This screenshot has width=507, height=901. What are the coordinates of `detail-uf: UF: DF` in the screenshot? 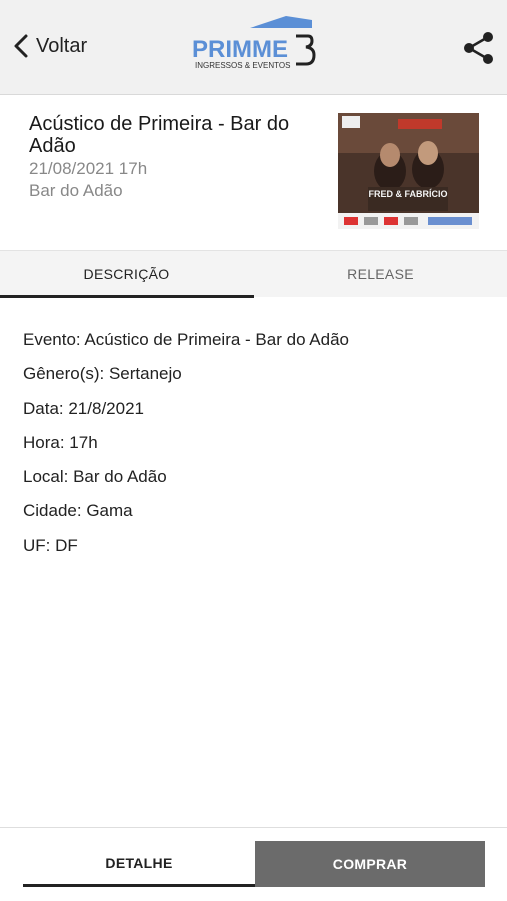 It's located at (50, 545).